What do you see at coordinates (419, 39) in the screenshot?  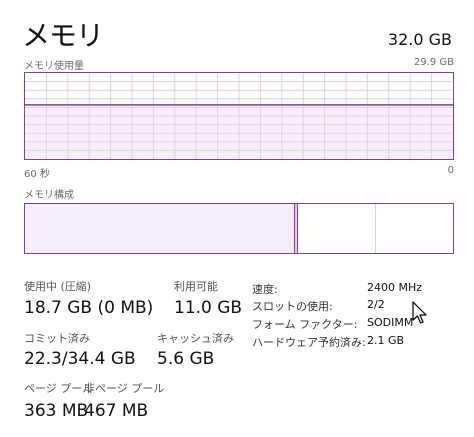 I see `total-memory: 32.0 GB` at bounding box center [419, 39].